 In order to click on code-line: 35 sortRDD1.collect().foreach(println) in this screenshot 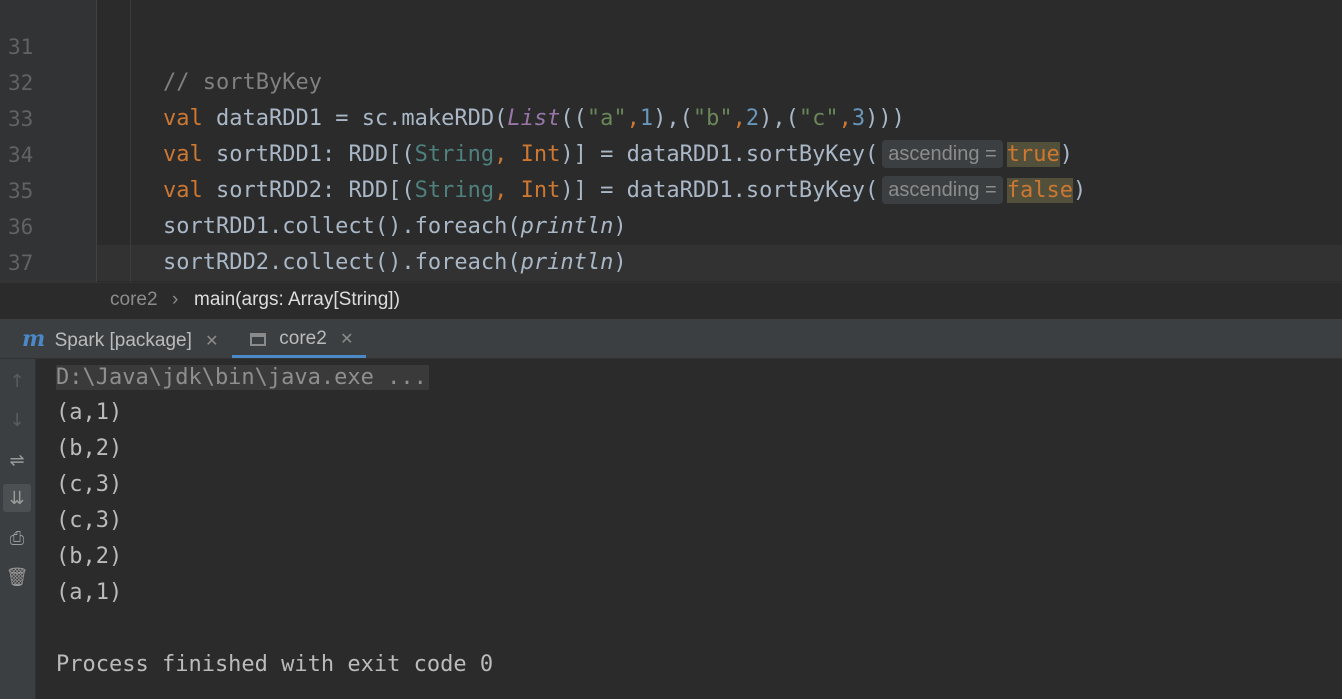, I will do `click(313, 188)`.